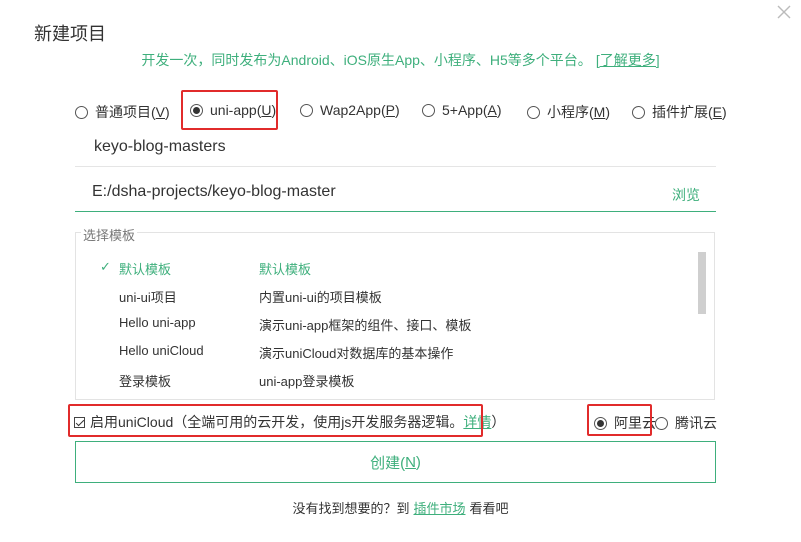  What do you see at coordinates (400, 508) in the screenshot?
I see `footer-hint: 没有找到想要的？到 插件市场 看看吧` at bounding box center [400, 508].